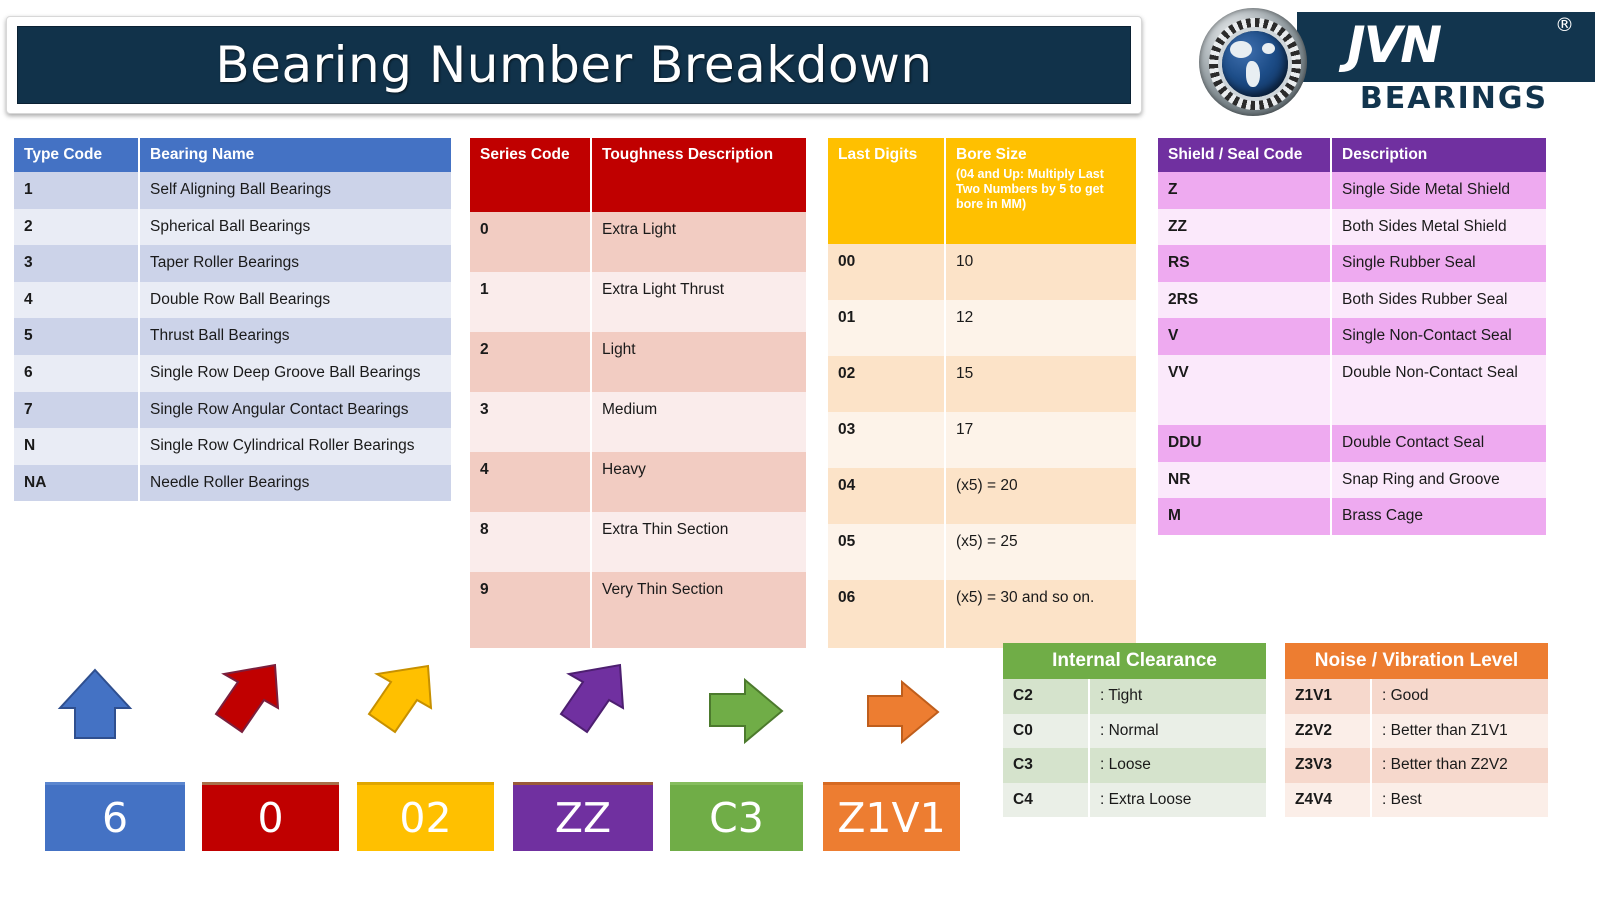 The height and width of the screenshot is (900, 1600). What do you see at coordinates (698, 610) in the screenshot?
I see `cell-desc: Very Thin Section` at bounding box center [698, 610].